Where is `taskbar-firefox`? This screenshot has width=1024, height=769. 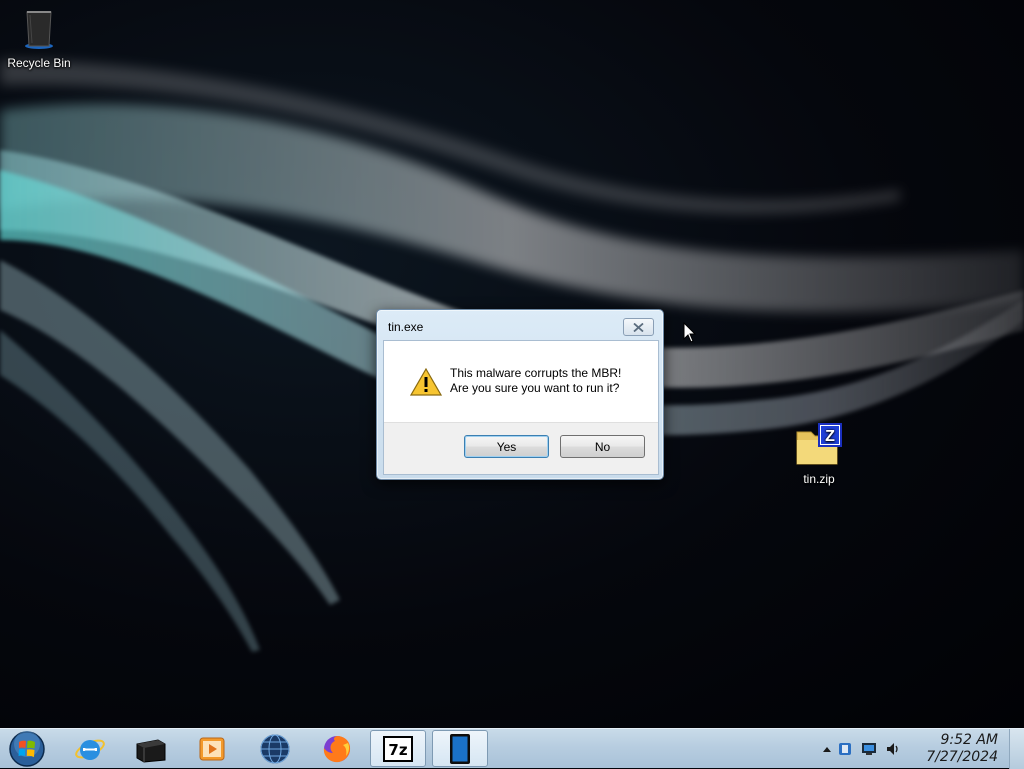
taskbar-firefox is located at coordinates (337, 748).